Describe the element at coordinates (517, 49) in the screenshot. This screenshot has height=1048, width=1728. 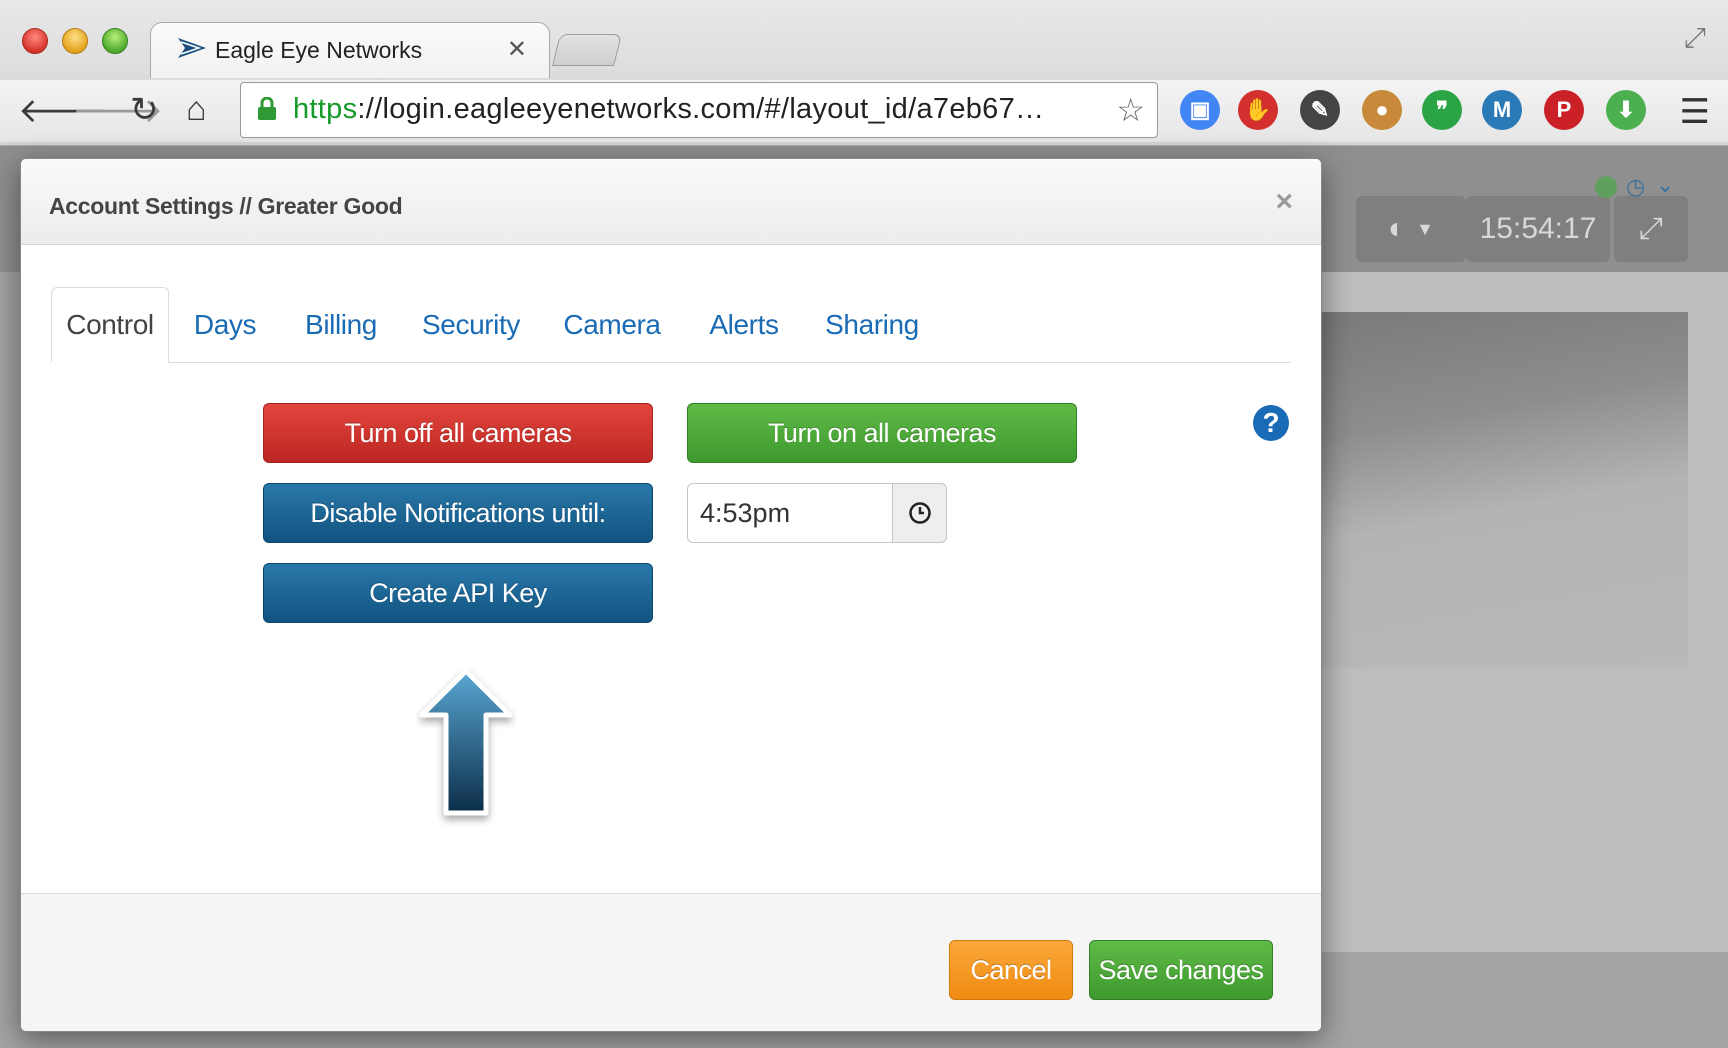
I see `tab-close-icon: ✕` at that location.